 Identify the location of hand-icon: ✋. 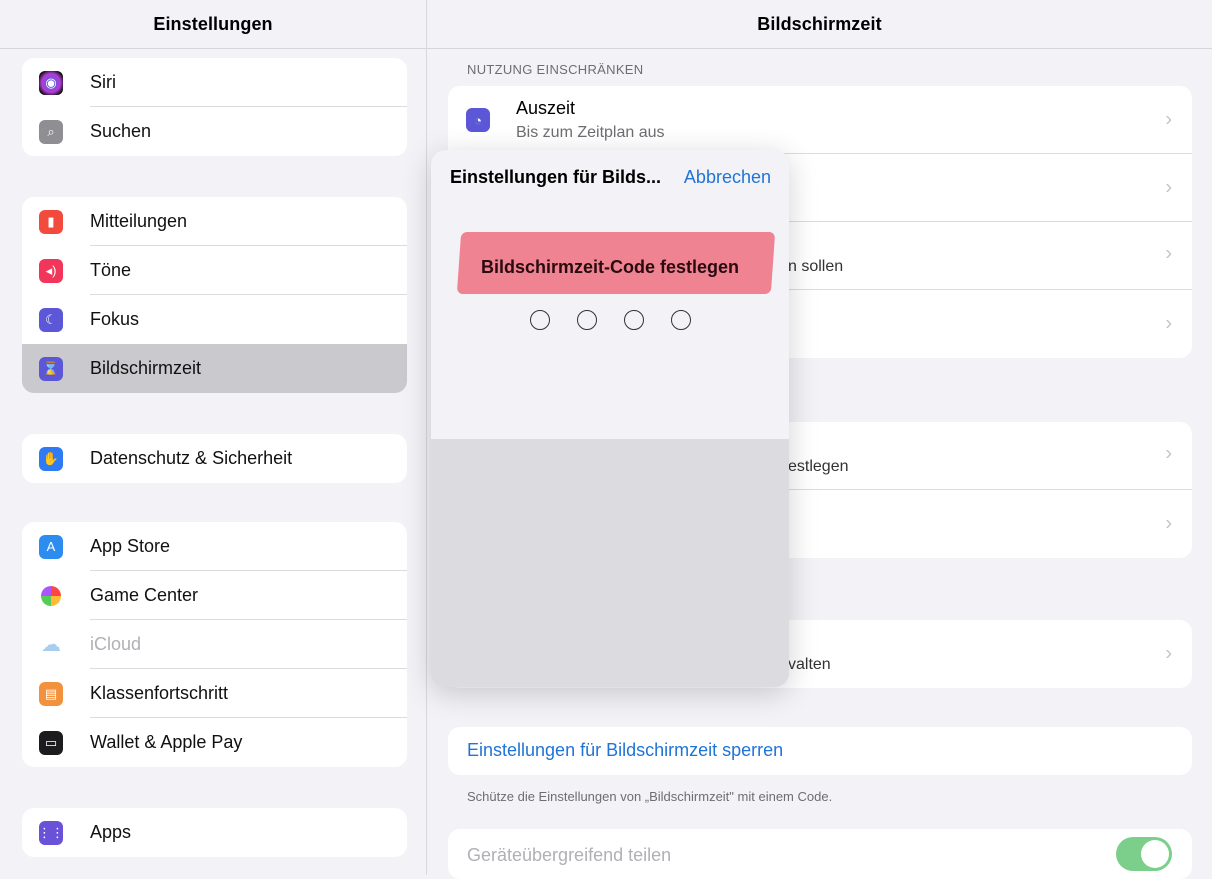
(51, 458).